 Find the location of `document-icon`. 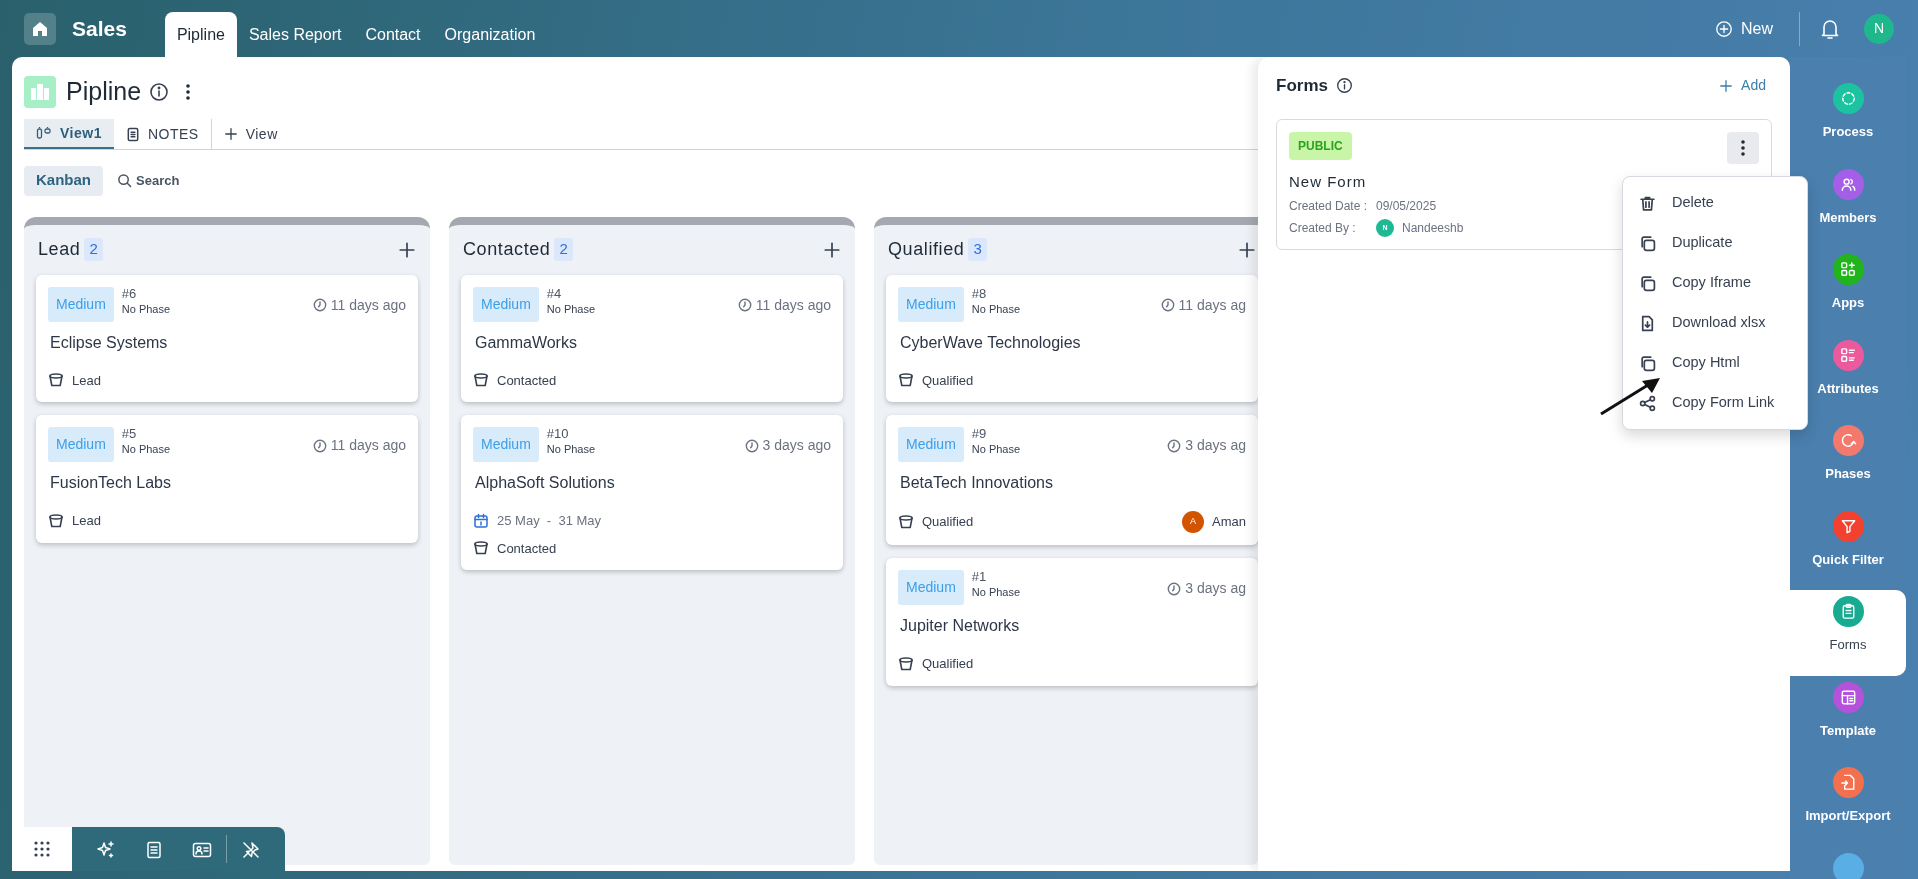

document-icon is located at coordinates (154, 849).